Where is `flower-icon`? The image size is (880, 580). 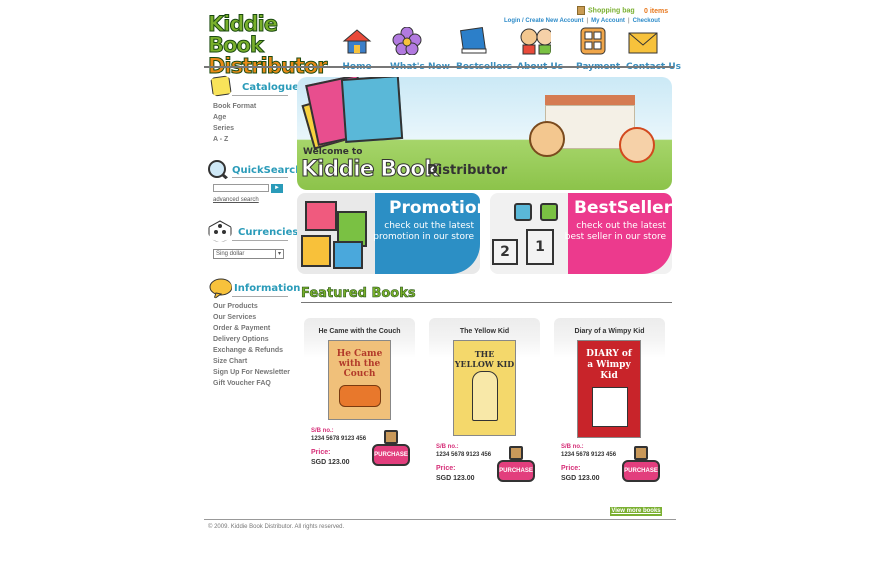 flower-icon is located at coordinates (407, 41).